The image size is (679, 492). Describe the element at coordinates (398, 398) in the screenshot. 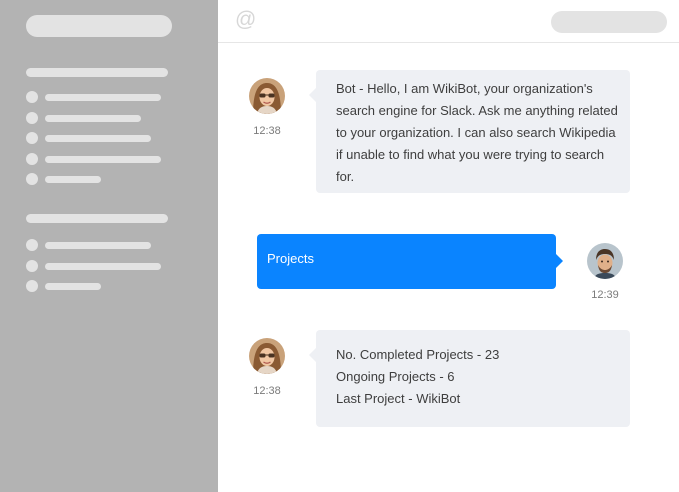

I see `message-text-line: Last Project - WikiBot` at that location.